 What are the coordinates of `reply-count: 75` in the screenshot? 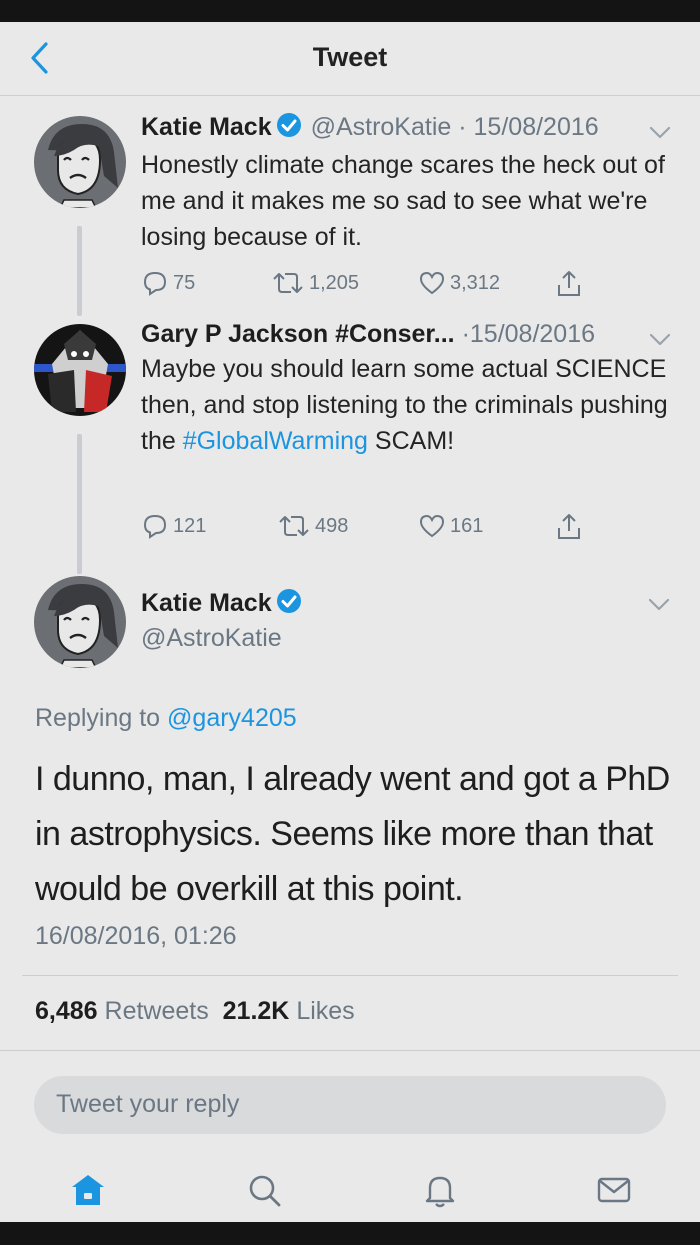 It's located at (184, 282).